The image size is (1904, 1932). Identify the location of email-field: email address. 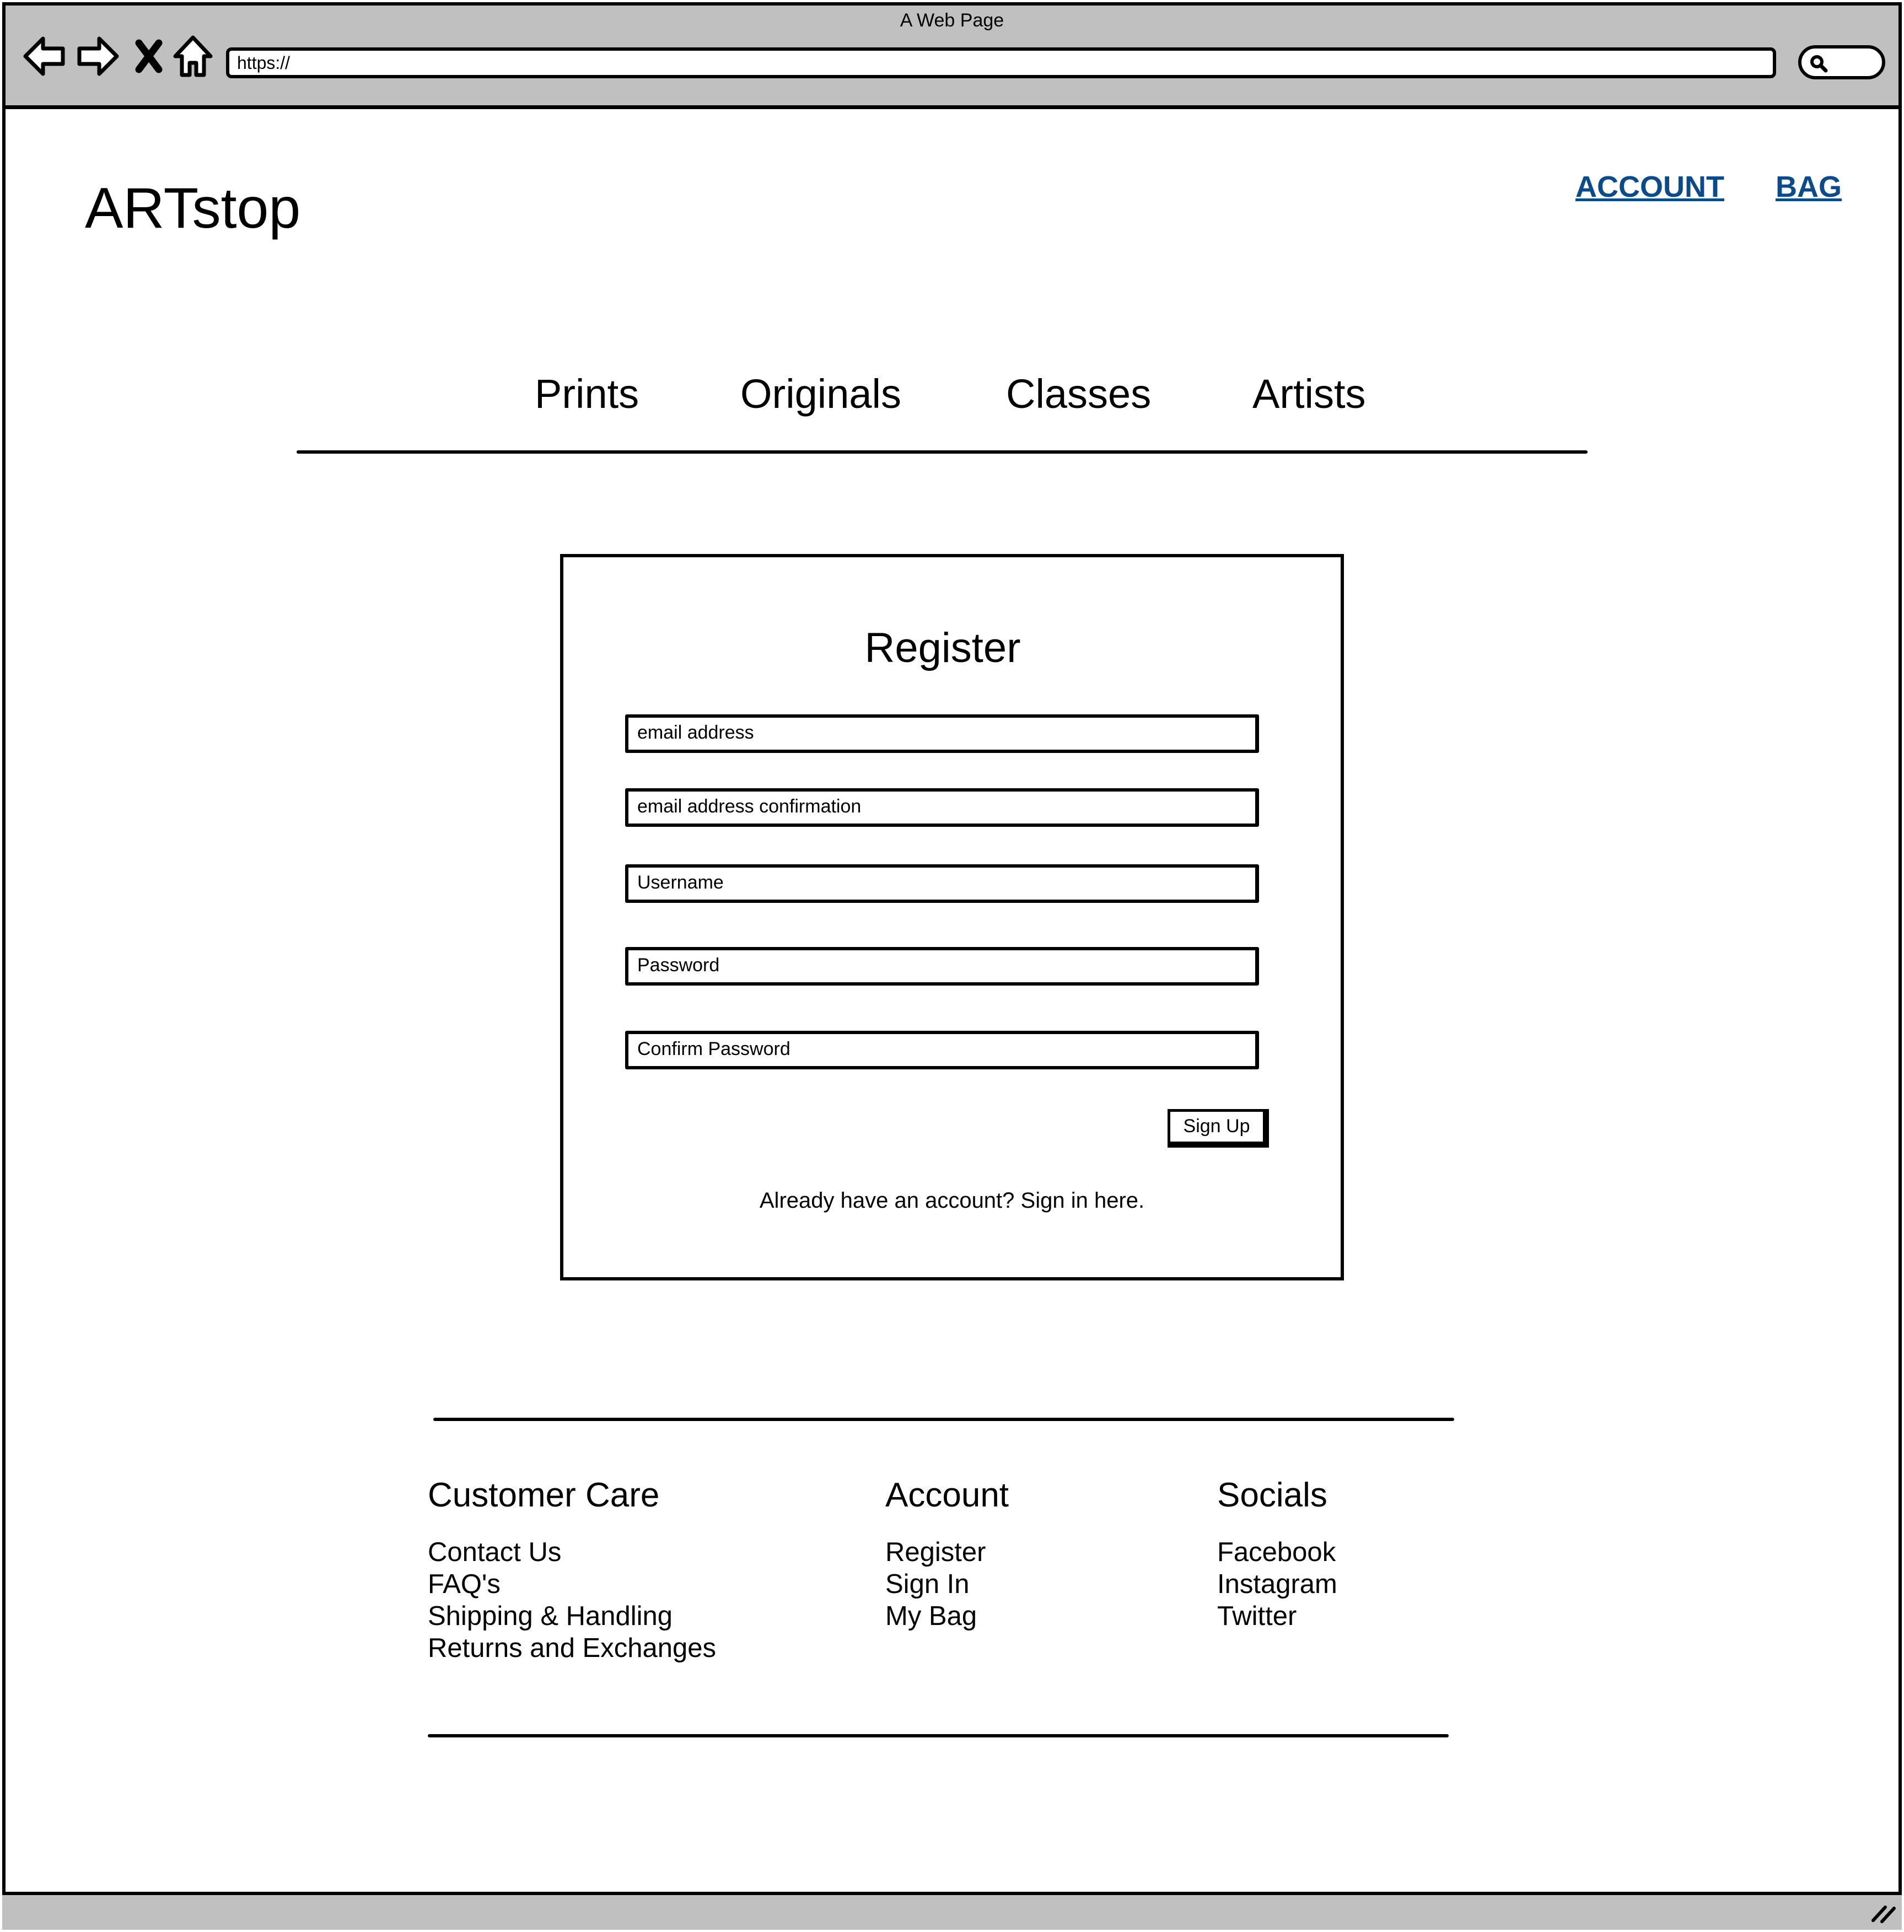
(942, 733).